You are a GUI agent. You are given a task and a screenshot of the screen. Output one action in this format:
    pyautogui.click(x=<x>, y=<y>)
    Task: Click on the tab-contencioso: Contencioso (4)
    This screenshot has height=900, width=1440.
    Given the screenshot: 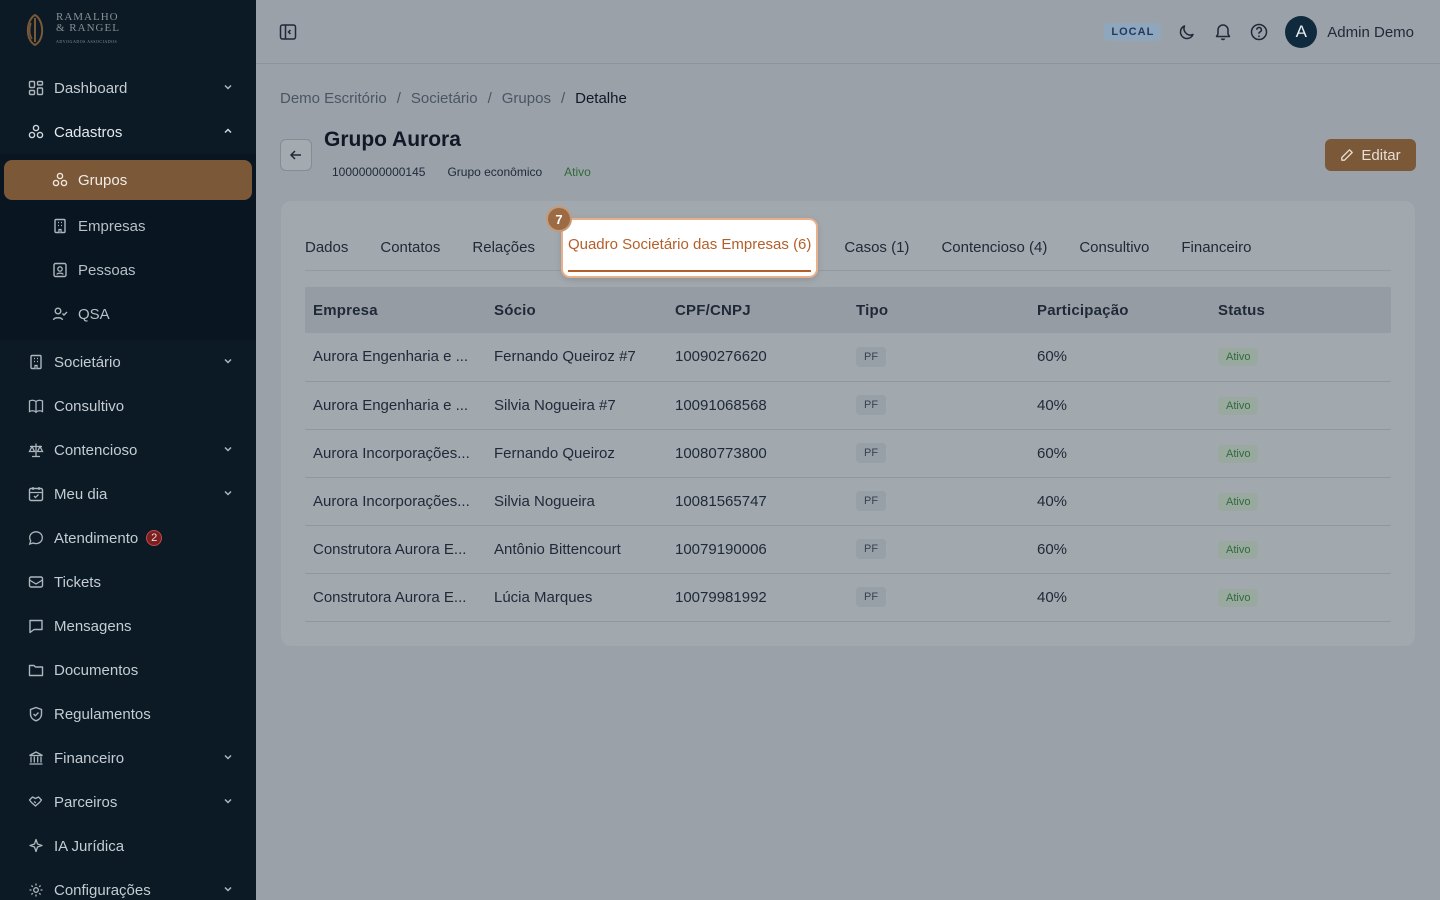 What is the action you would take?
    pyautogui.click(x=994, y=247)
    